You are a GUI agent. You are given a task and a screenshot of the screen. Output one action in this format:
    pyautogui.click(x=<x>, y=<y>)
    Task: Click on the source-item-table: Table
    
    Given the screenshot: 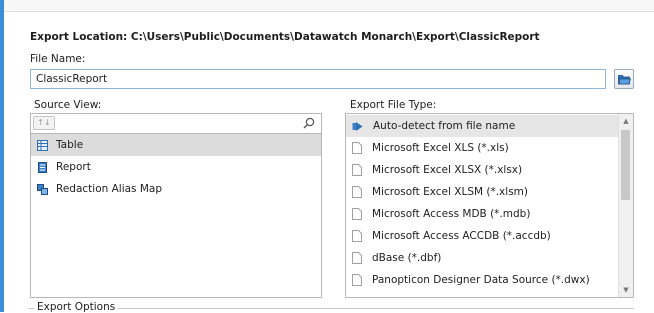 What is the action you would take?
    pyautogui.click(x=176, y=145)
    